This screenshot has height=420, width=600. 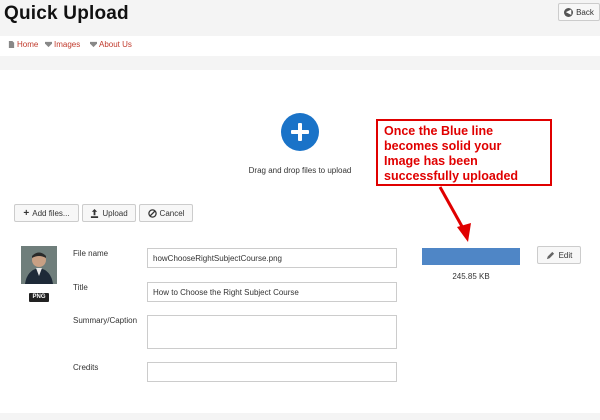 What do you see at coordinates (39, 297) in the screenshot?
I see `file-type-badge: PNG` at bounding box center [39, 297].